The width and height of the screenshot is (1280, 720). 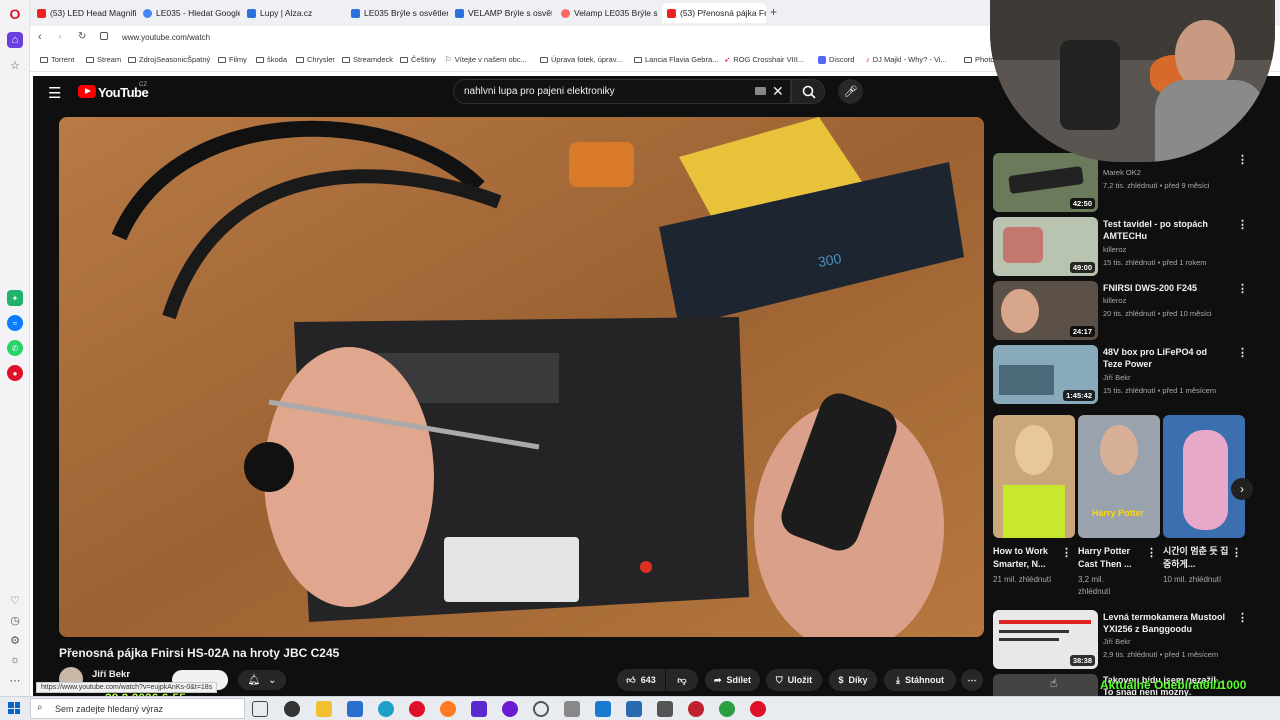 What do you see at coordinates (111, 674) in the screenshot?
I see `channel-name: Jiří Bekr` at bounding box center [111, 674].